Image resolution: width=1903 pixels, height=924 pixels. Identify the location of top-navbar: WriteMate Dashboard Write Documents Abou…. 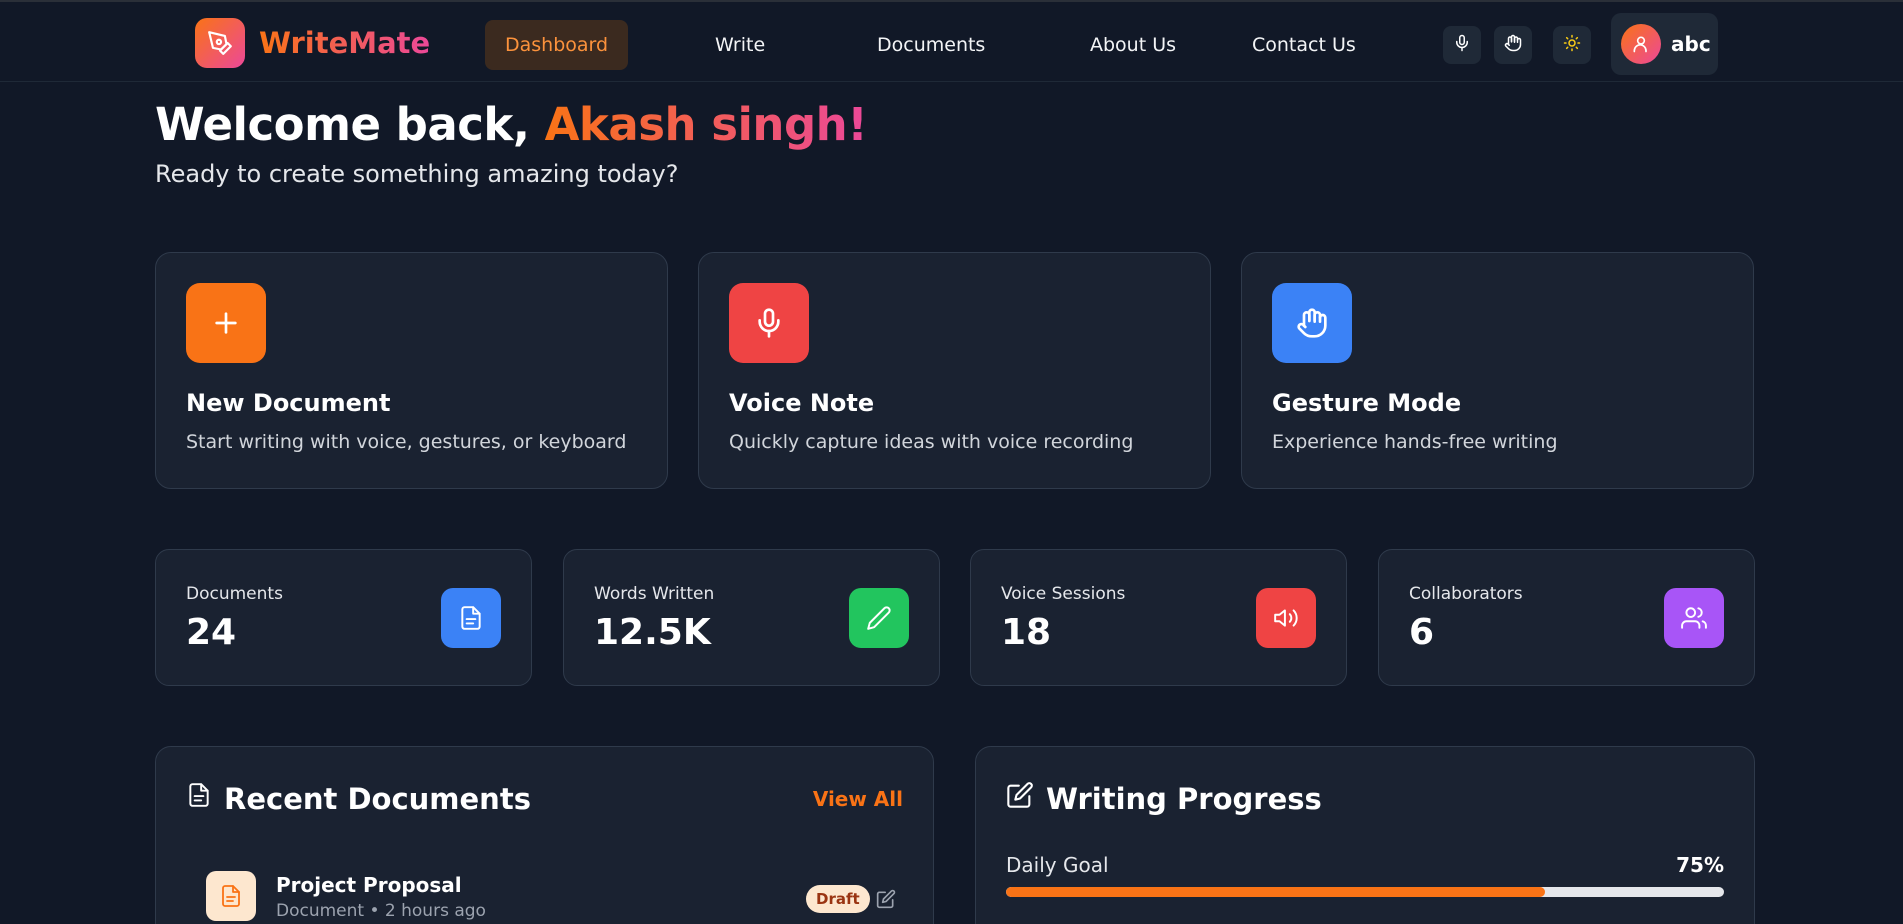
(951, 41).